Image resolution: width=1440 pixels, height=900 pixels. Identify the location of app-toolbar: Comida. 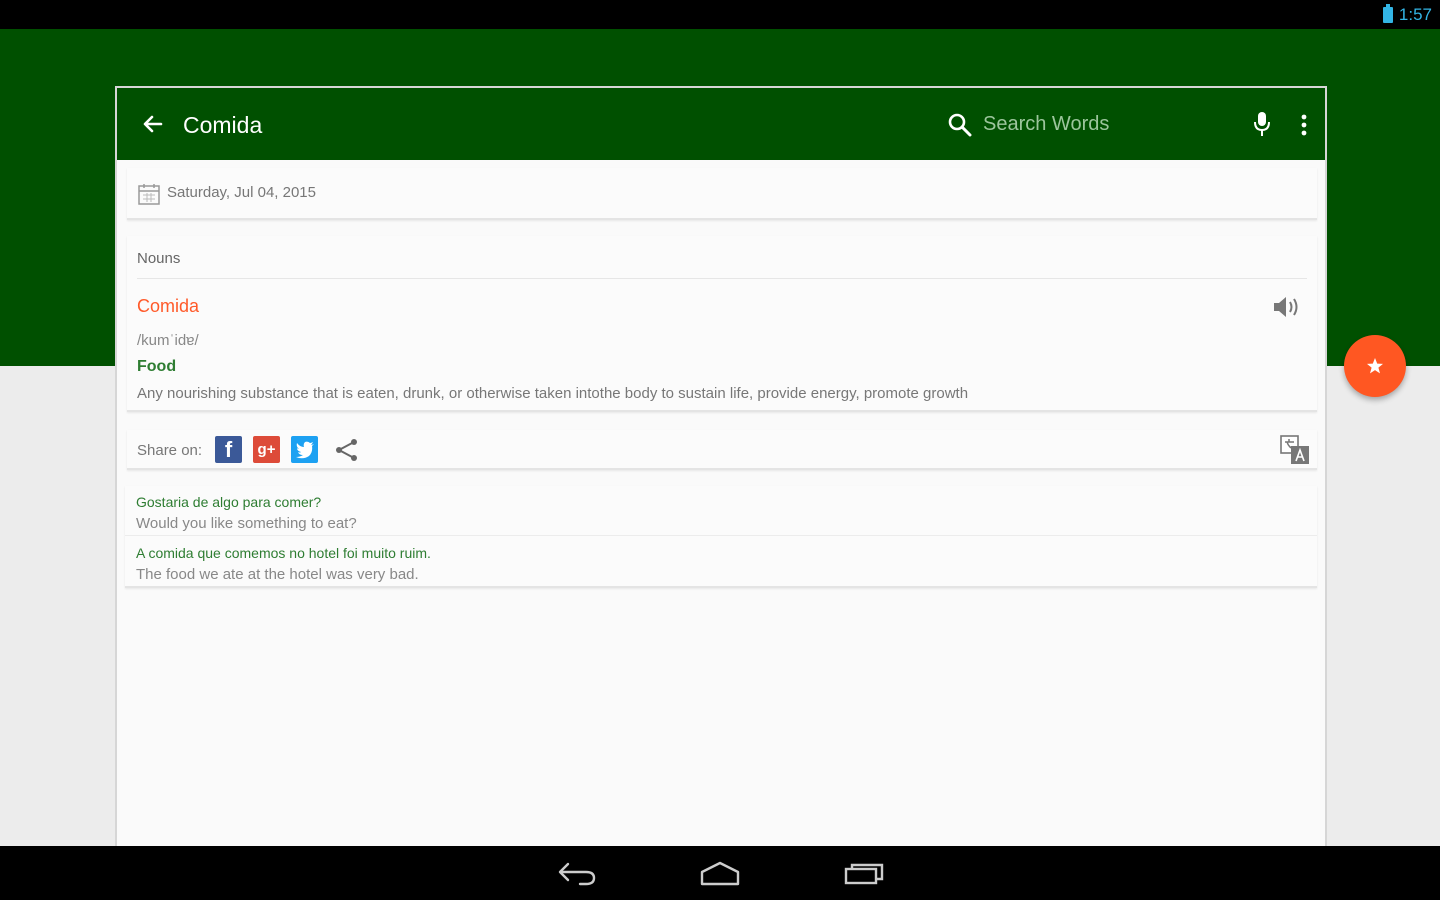
(721, 124).